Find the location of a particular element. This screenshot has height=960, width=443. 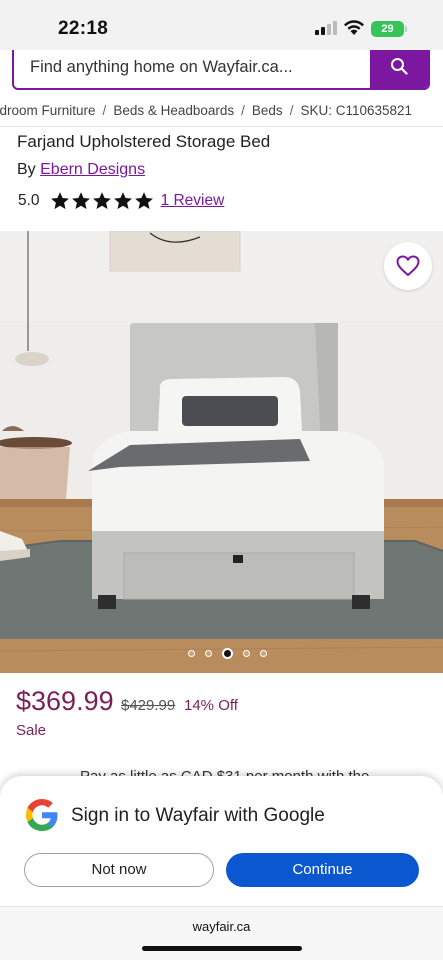

image-pagination is located at coordinates (227, 653).